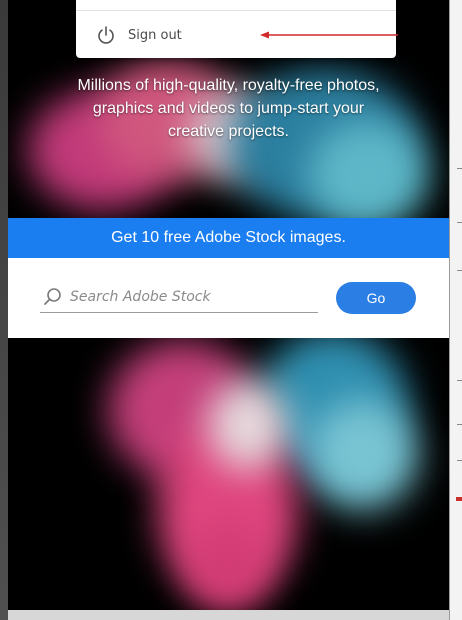 The image size is (462, 620). Describe the element at coordinates (155, 35) in the screenshot. I see `sign-out-label: Sign out` at that location.